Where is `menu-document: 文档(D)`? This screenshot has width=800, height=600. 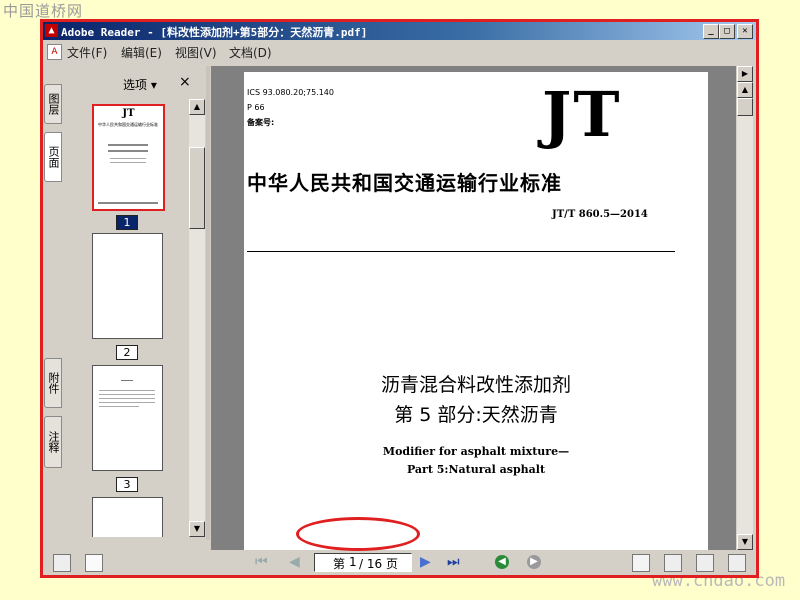
menu-document: 文档(D) is located at coordinates (250, 52).